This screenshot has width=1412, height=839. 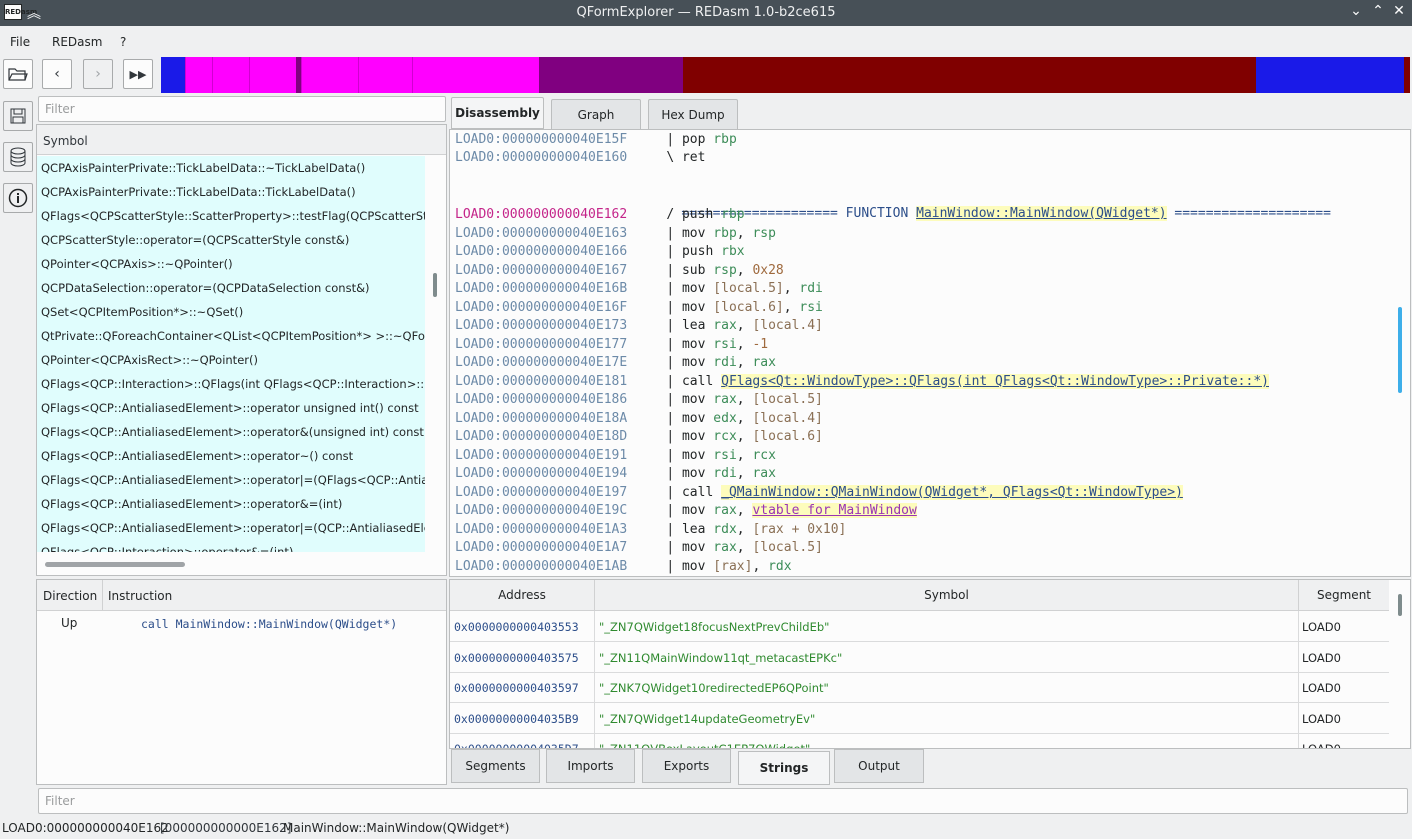 I want to click on symbol-list-item: QPointer<QCPAxisRect>::~QPointer(), so click(x=231, y=360).